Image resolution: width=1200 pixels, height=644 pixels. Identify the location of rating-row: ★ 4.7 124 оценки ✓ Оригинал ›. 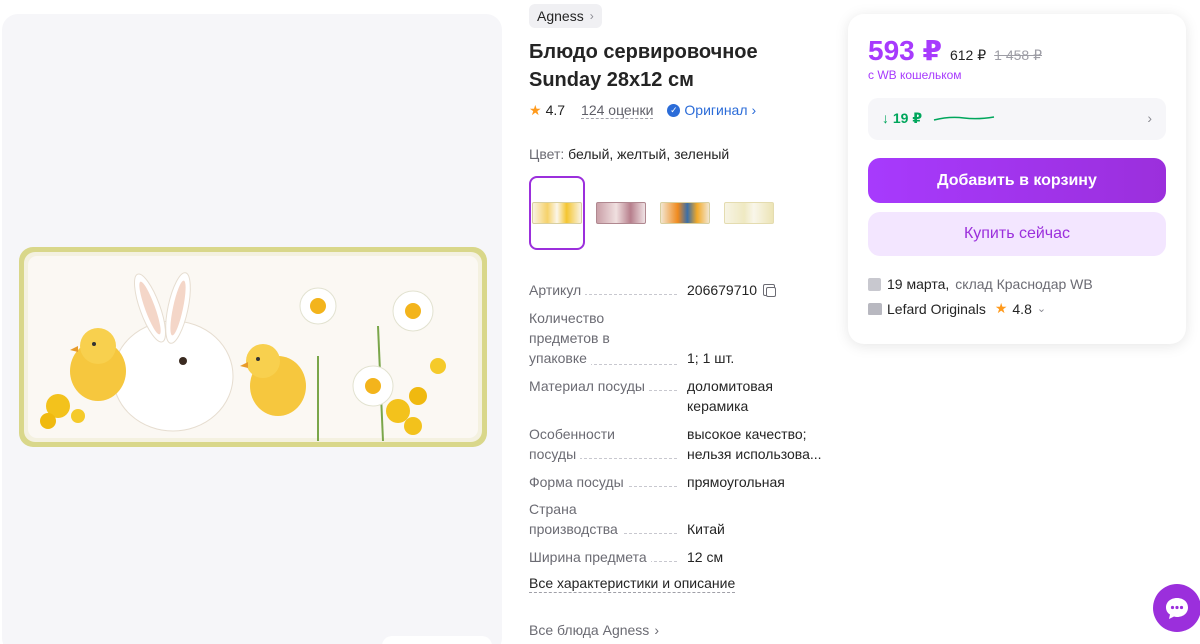
(642, 110).